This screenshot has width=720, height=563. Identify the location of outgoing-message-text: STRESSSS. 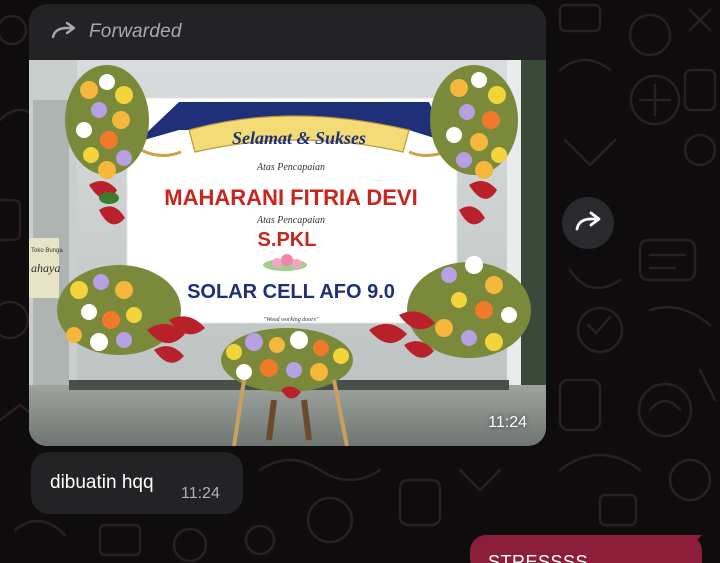
(538, 557).